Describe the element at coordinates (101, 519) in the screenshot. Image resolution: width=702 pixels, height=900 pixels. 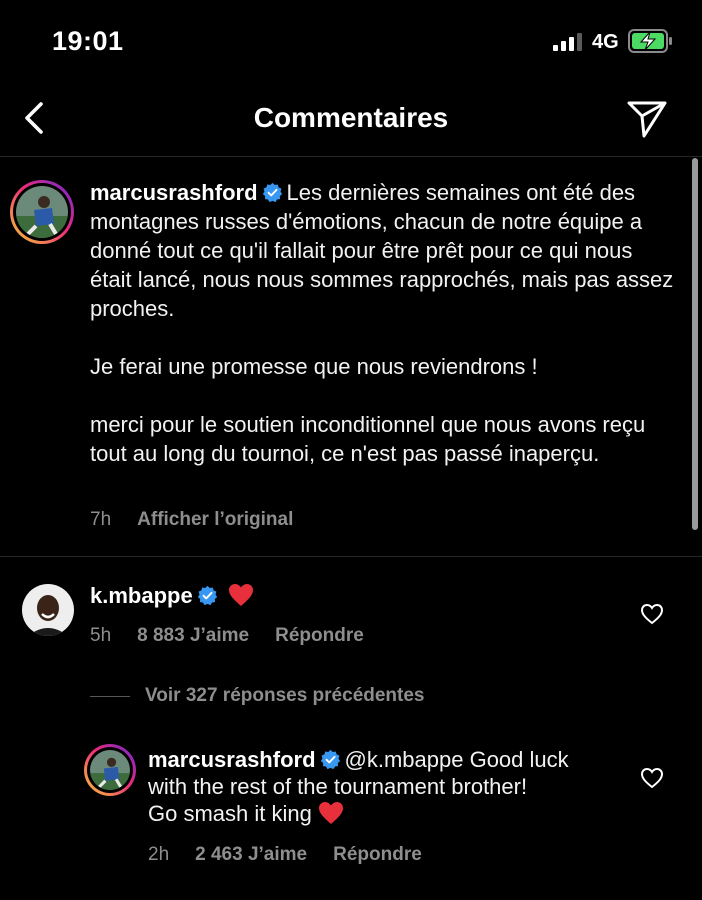
I see `caption-time: 7h` at that location.